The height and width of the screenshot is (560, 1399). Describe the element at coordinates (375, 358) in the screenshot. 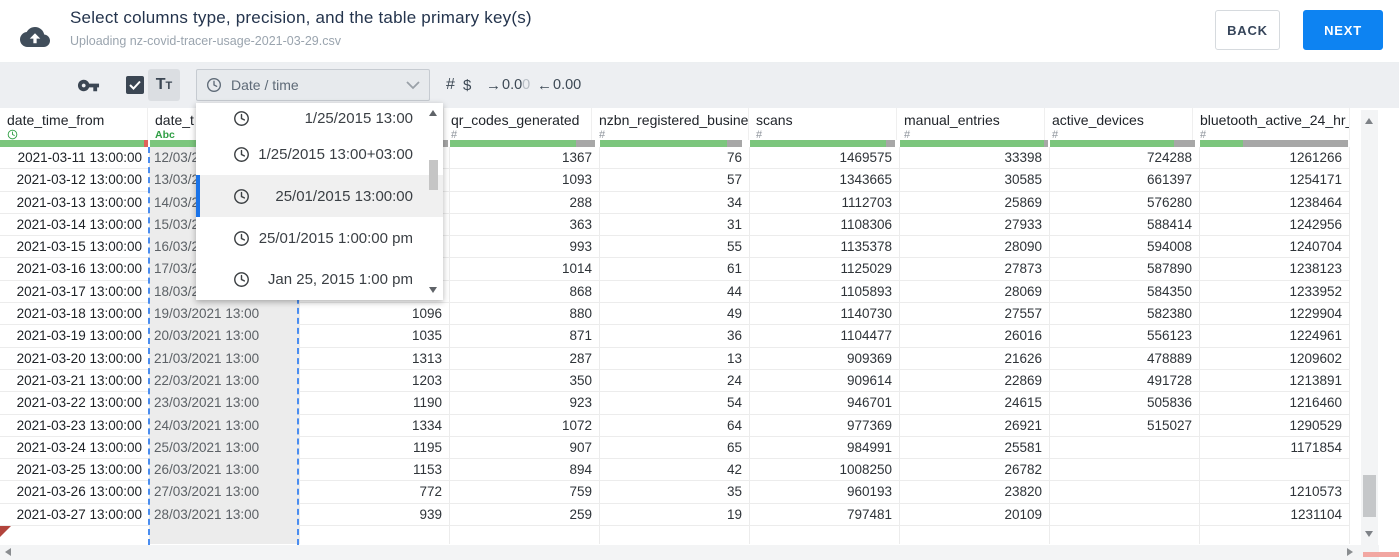

I see `table-cell: 1313` at that location.